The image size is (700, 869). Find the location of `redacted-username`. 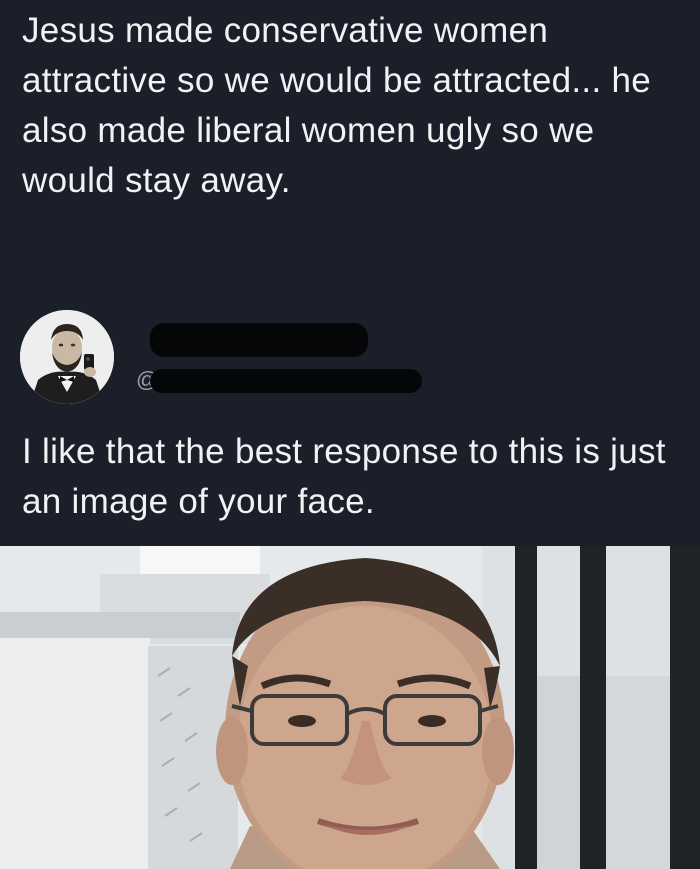

redacted-username is located at coordinates (286, 381).